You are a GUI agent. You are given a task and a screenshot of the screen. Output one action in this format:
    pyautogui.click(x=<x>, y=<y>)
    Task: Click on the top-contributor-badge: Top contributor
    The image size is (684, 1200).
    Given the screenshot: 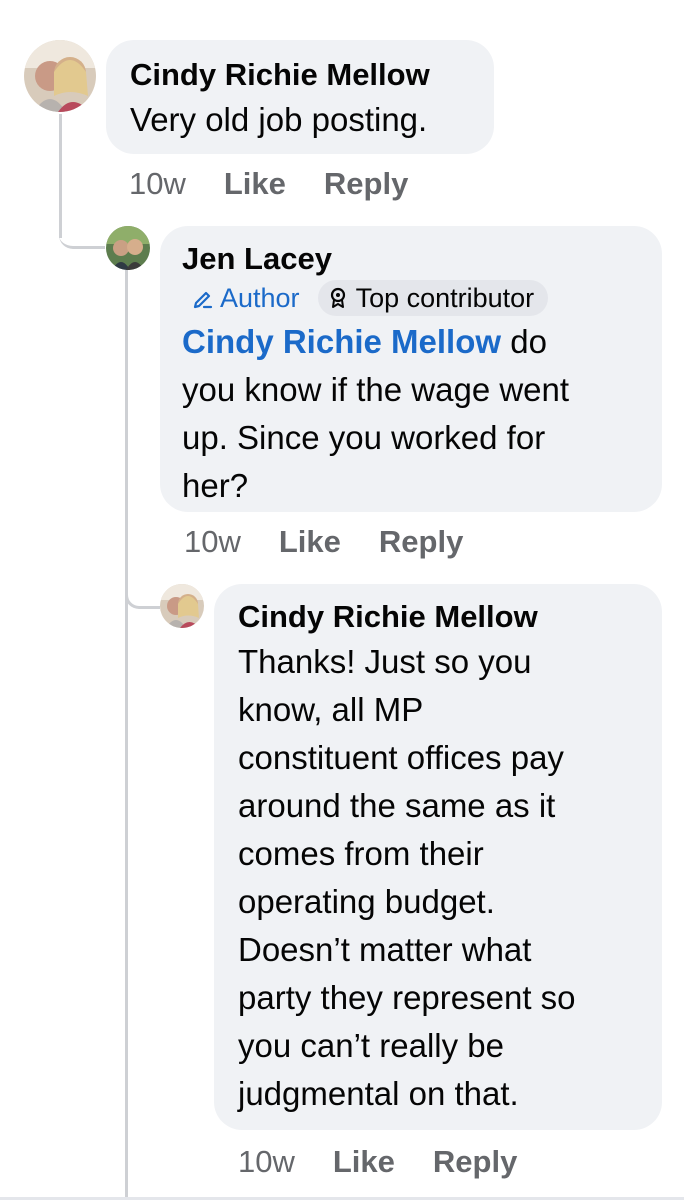 What is the action you would take?
    pyautogui.click(x=433, y=298)
    